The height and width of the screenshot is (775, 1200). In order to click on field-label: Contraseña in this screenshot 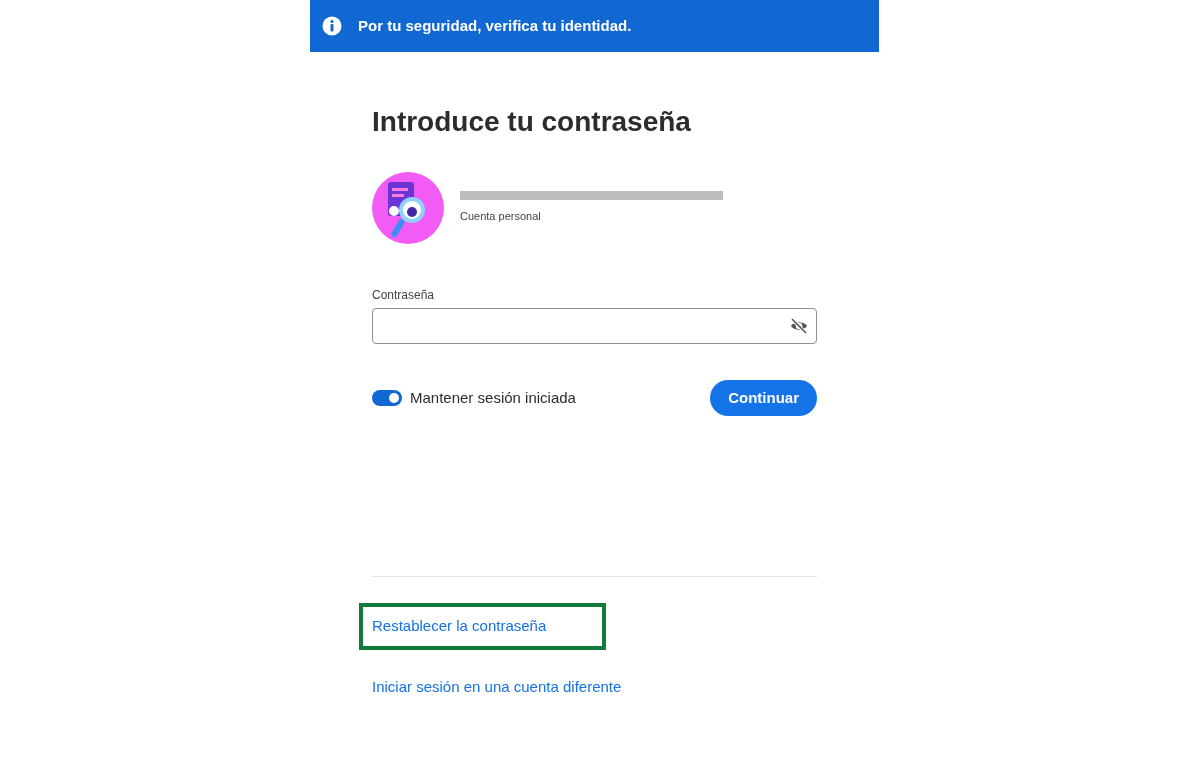, I will do `click(404, 295)`.